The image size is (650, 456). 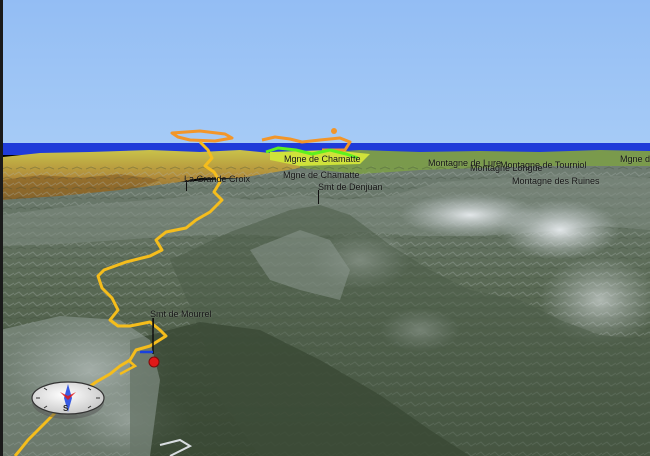 I want to click on place-label: Montagne des Ruines, so click(x=556, y=181).